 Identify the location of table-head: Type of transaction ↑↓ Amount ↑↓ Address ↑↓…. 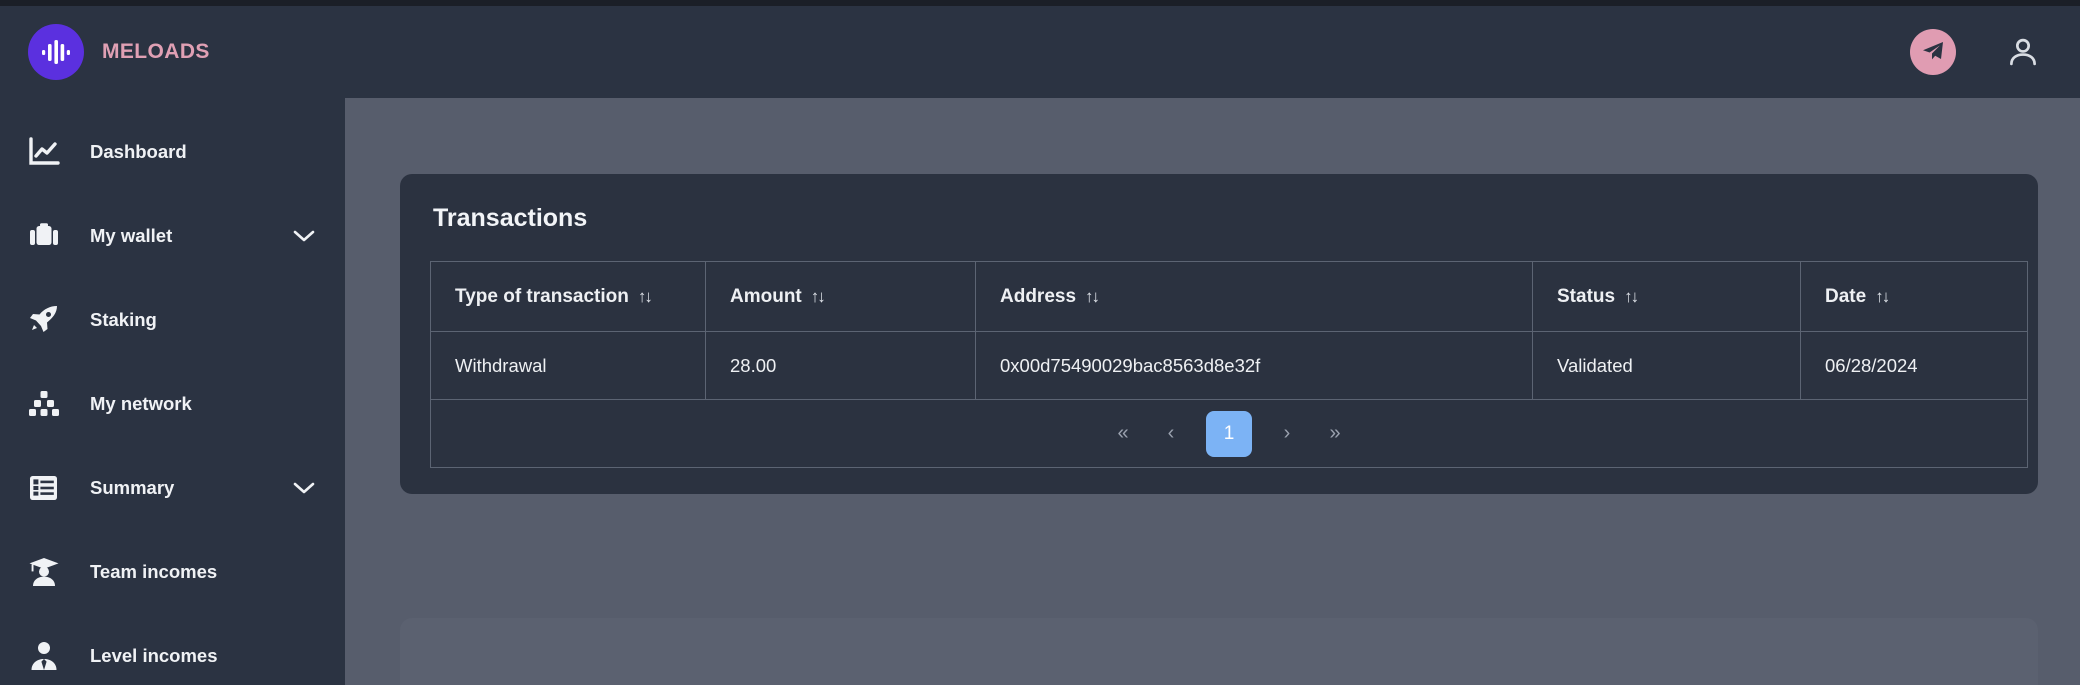
(1229, 296).